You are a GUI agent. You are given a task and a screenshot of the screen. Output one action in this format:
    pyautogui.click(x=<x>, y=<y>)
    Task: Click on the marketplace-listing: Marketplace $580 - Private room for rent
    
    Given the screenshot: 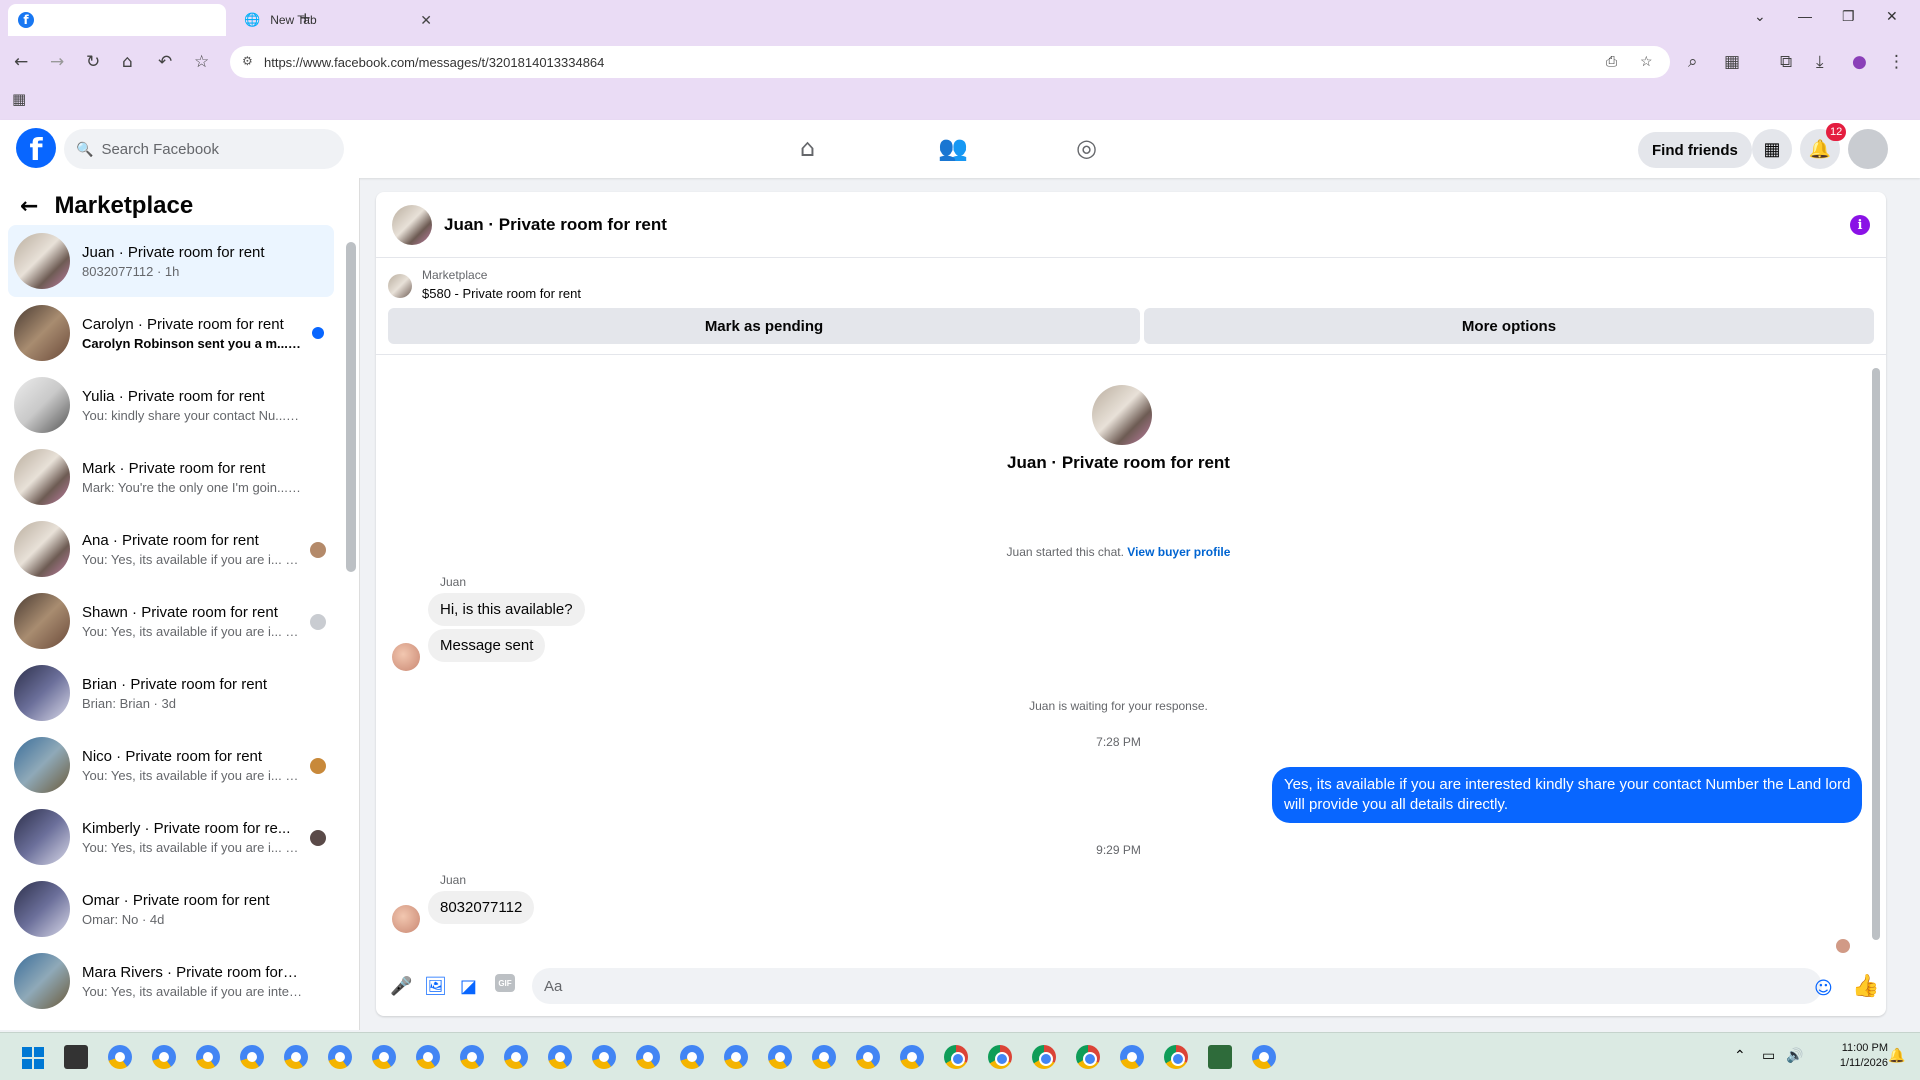 What is the action you would take?
    pyautogui.click(x=484, y=284)
    